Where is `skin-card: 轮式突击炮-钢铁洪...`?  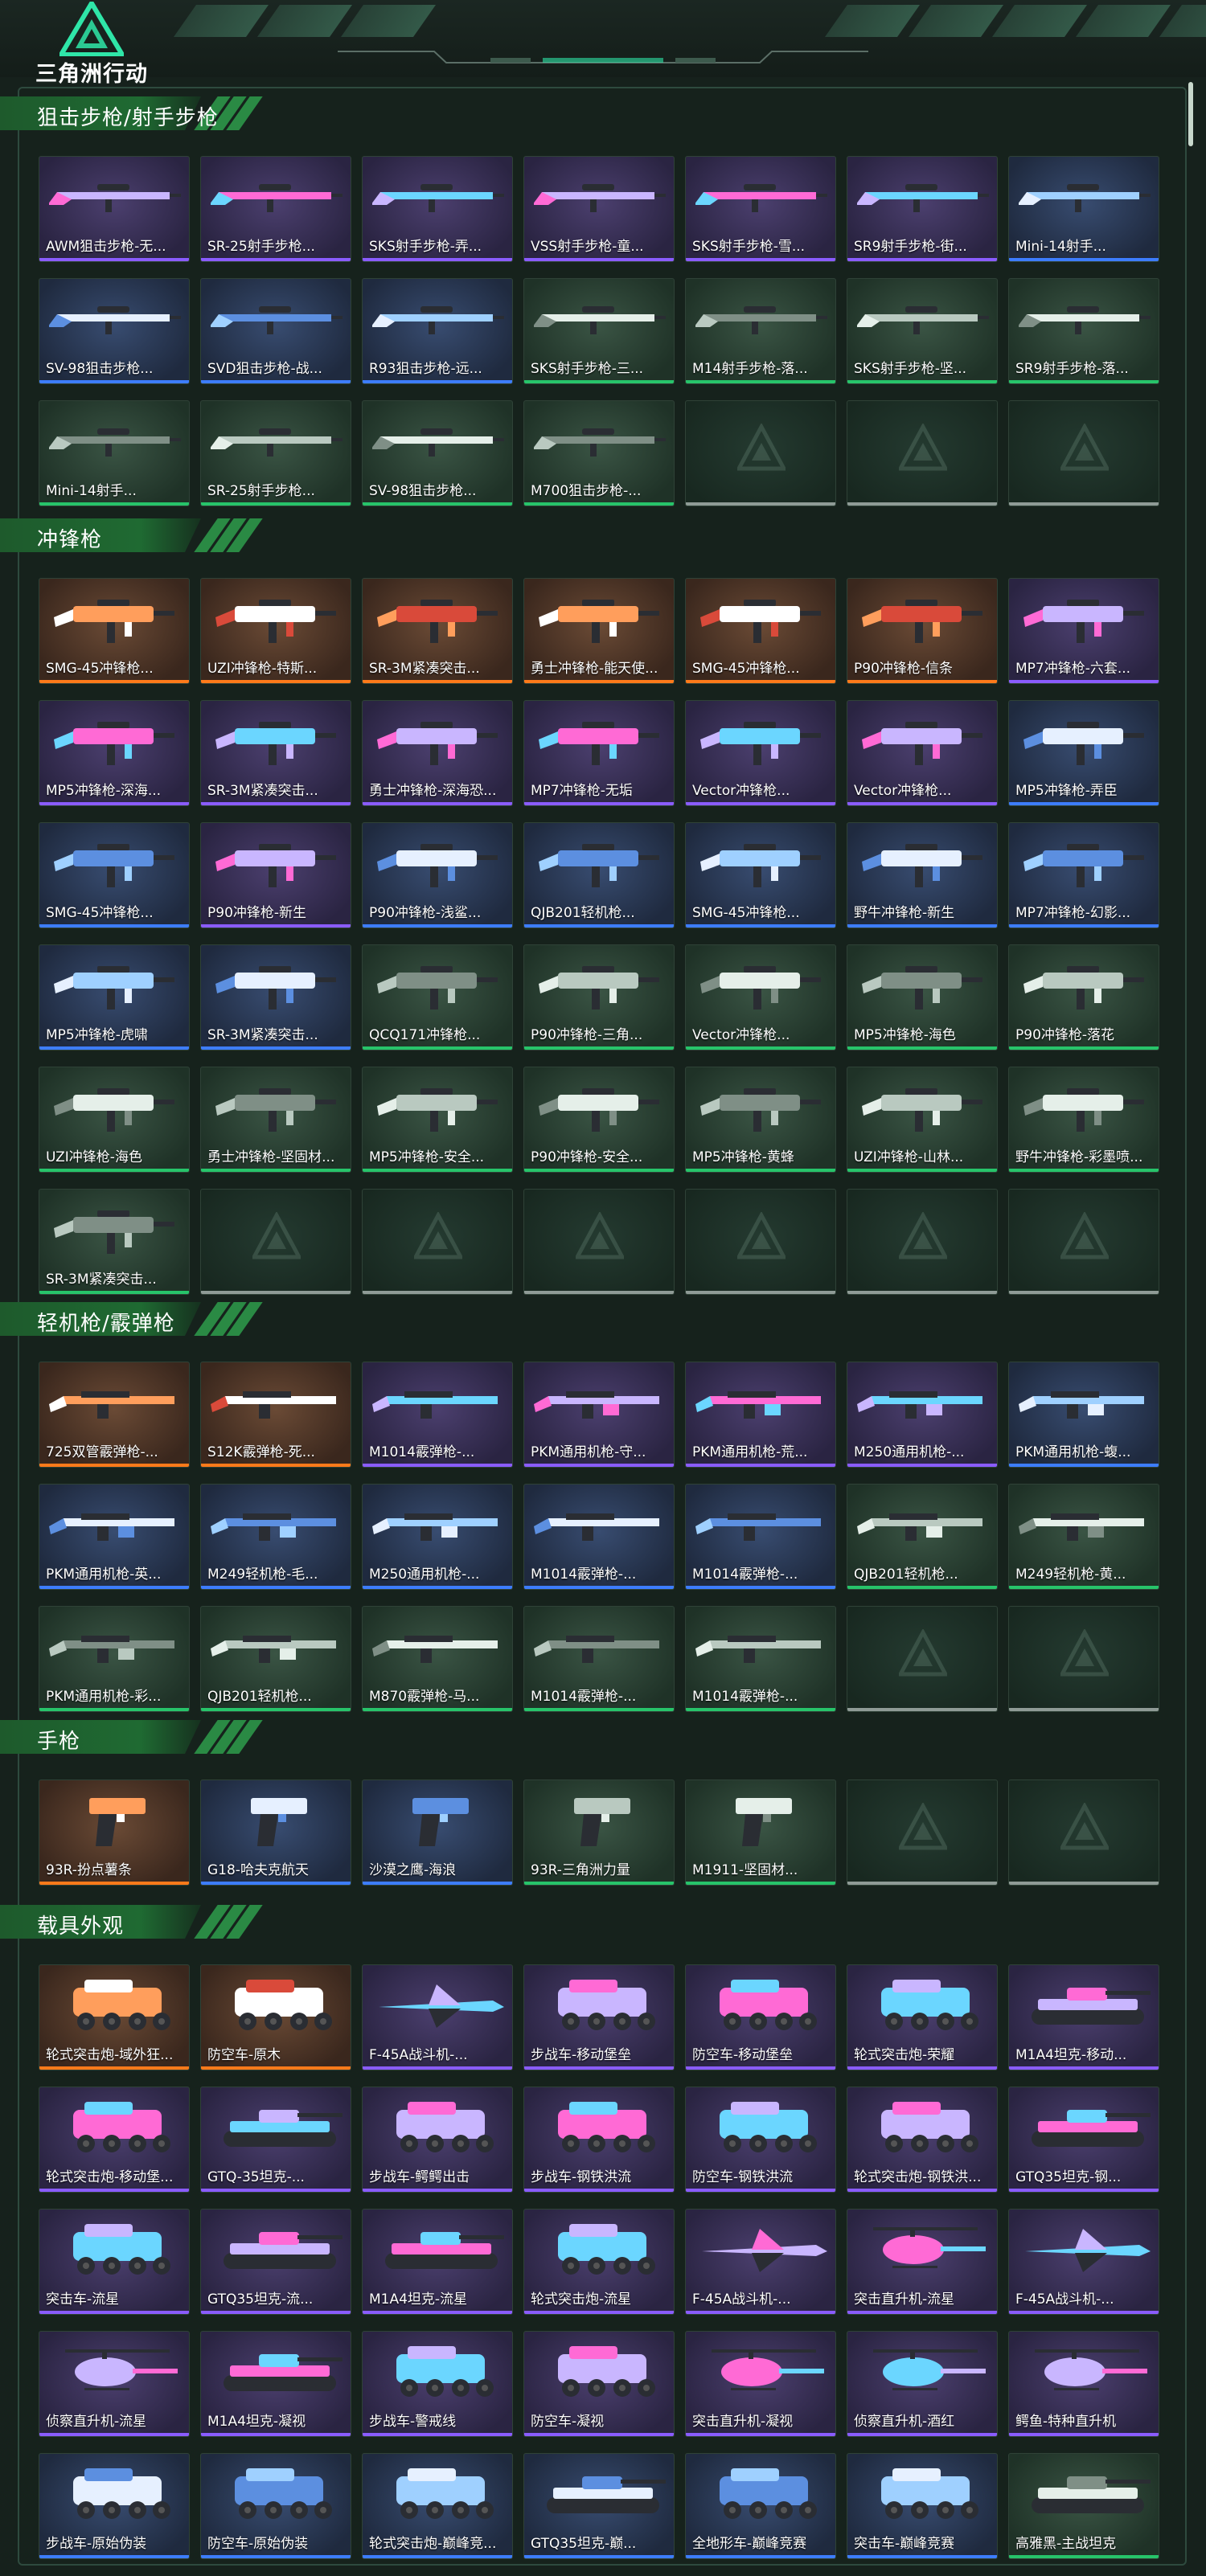 skin-card: 轮式突击炮-钢铁洪... is located at coordinates (922, 2140).